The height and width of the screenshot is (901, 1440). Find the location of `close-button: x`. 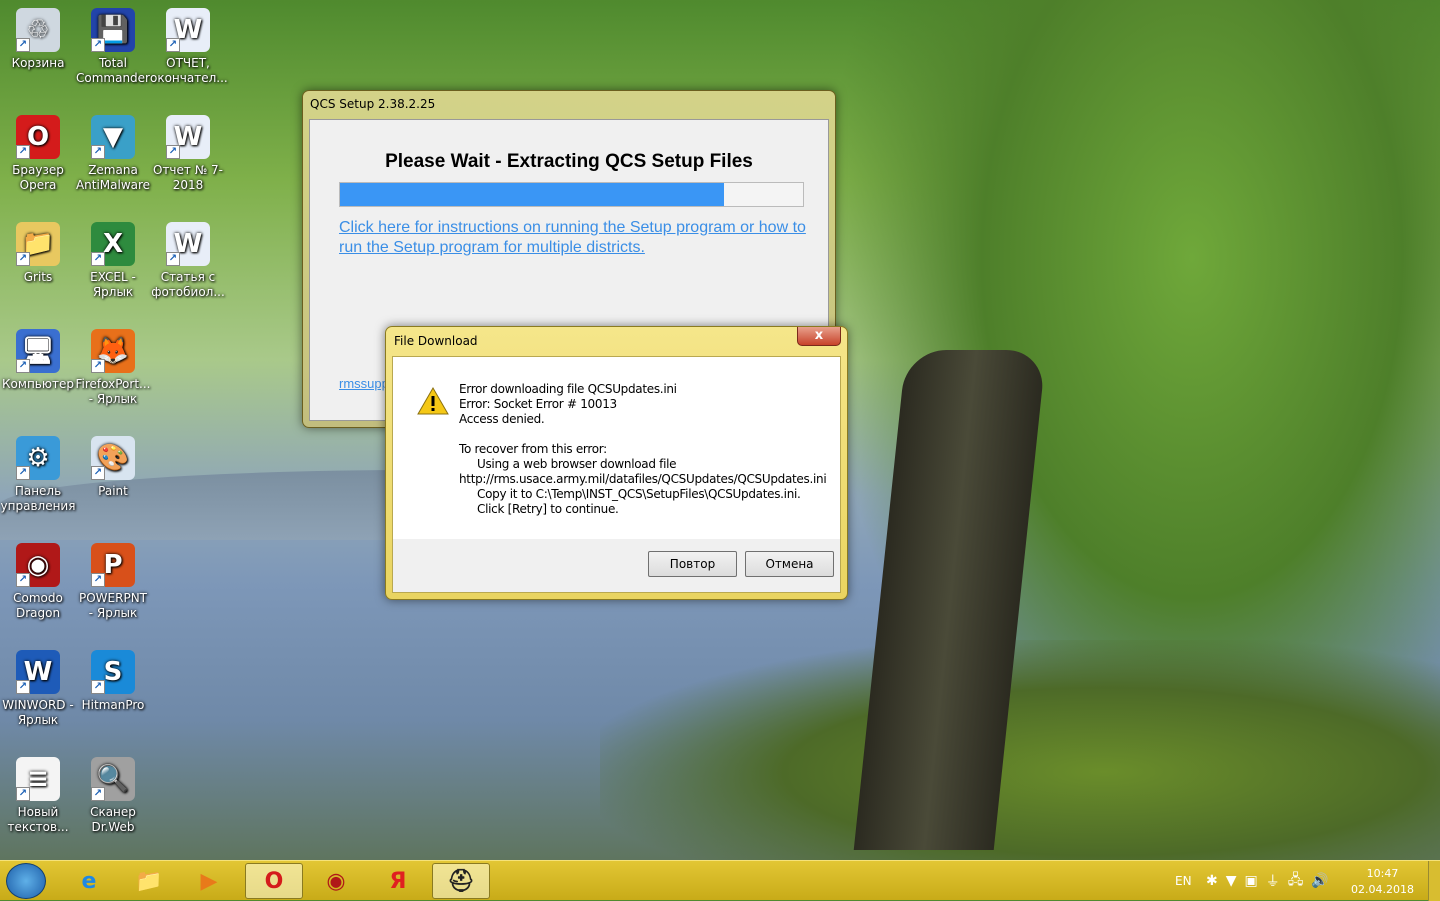

close-button: x is located at coordinates (819, 336).